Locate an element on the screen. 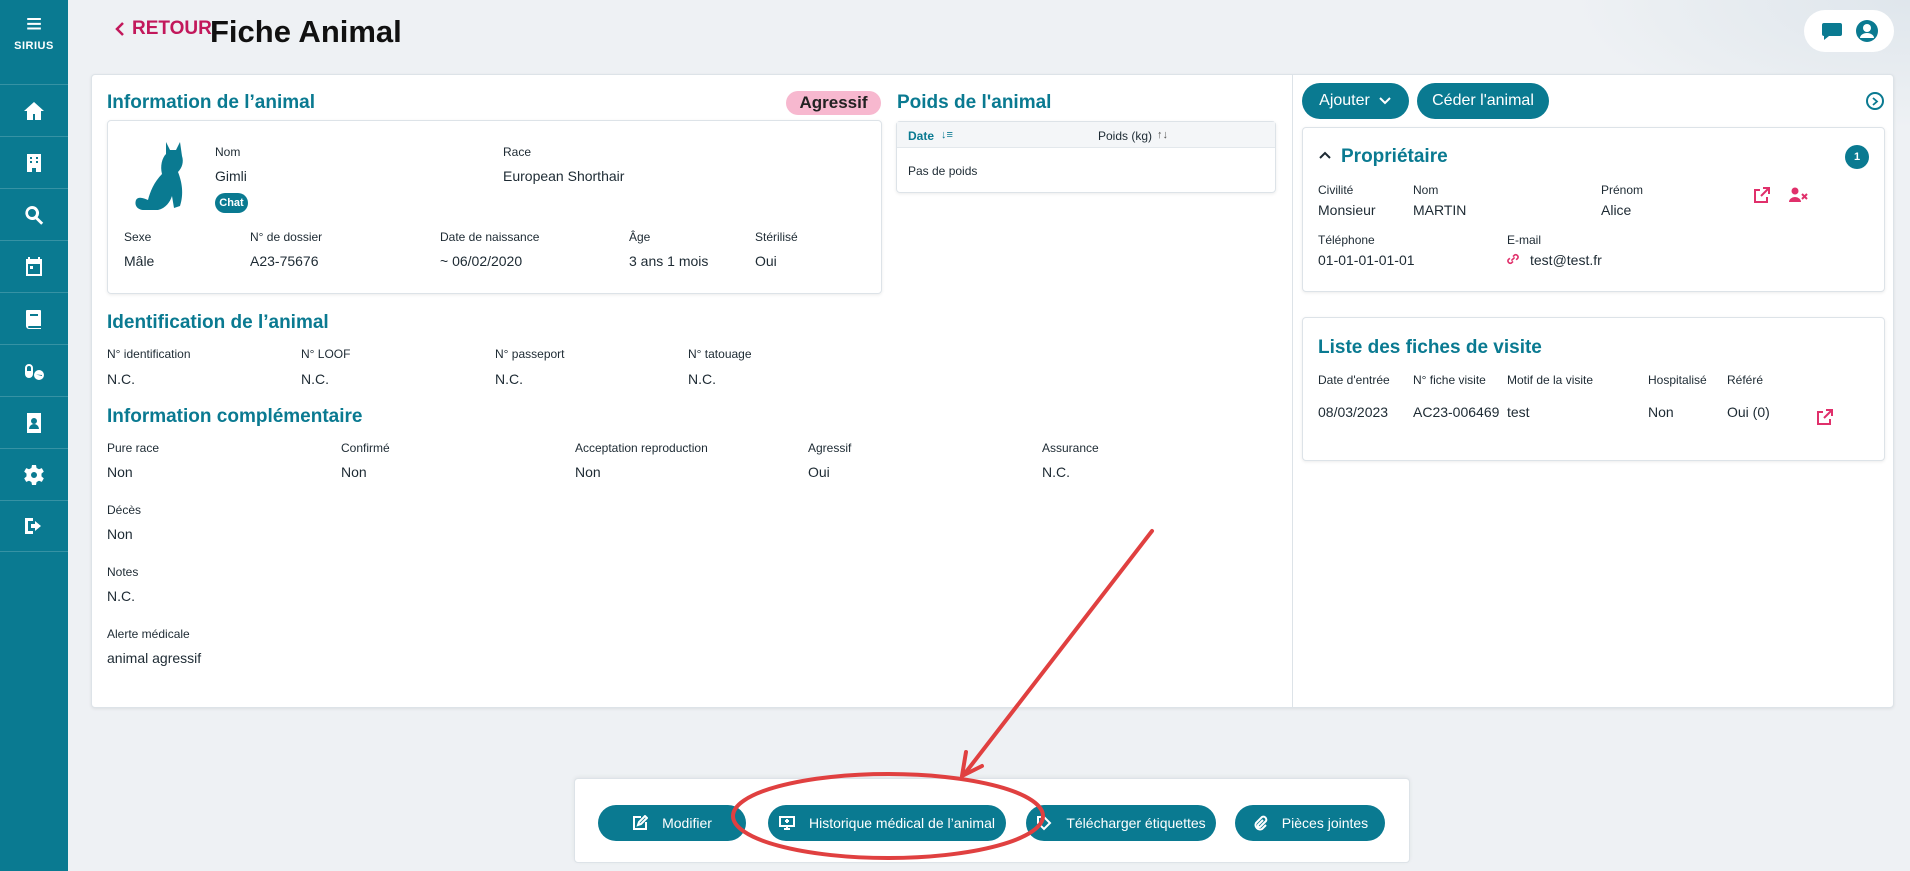 Image resolution: width=1910 pixels, height=871 pixels. identification-title: Identification de l’animal is located at coordinates (218, 322).